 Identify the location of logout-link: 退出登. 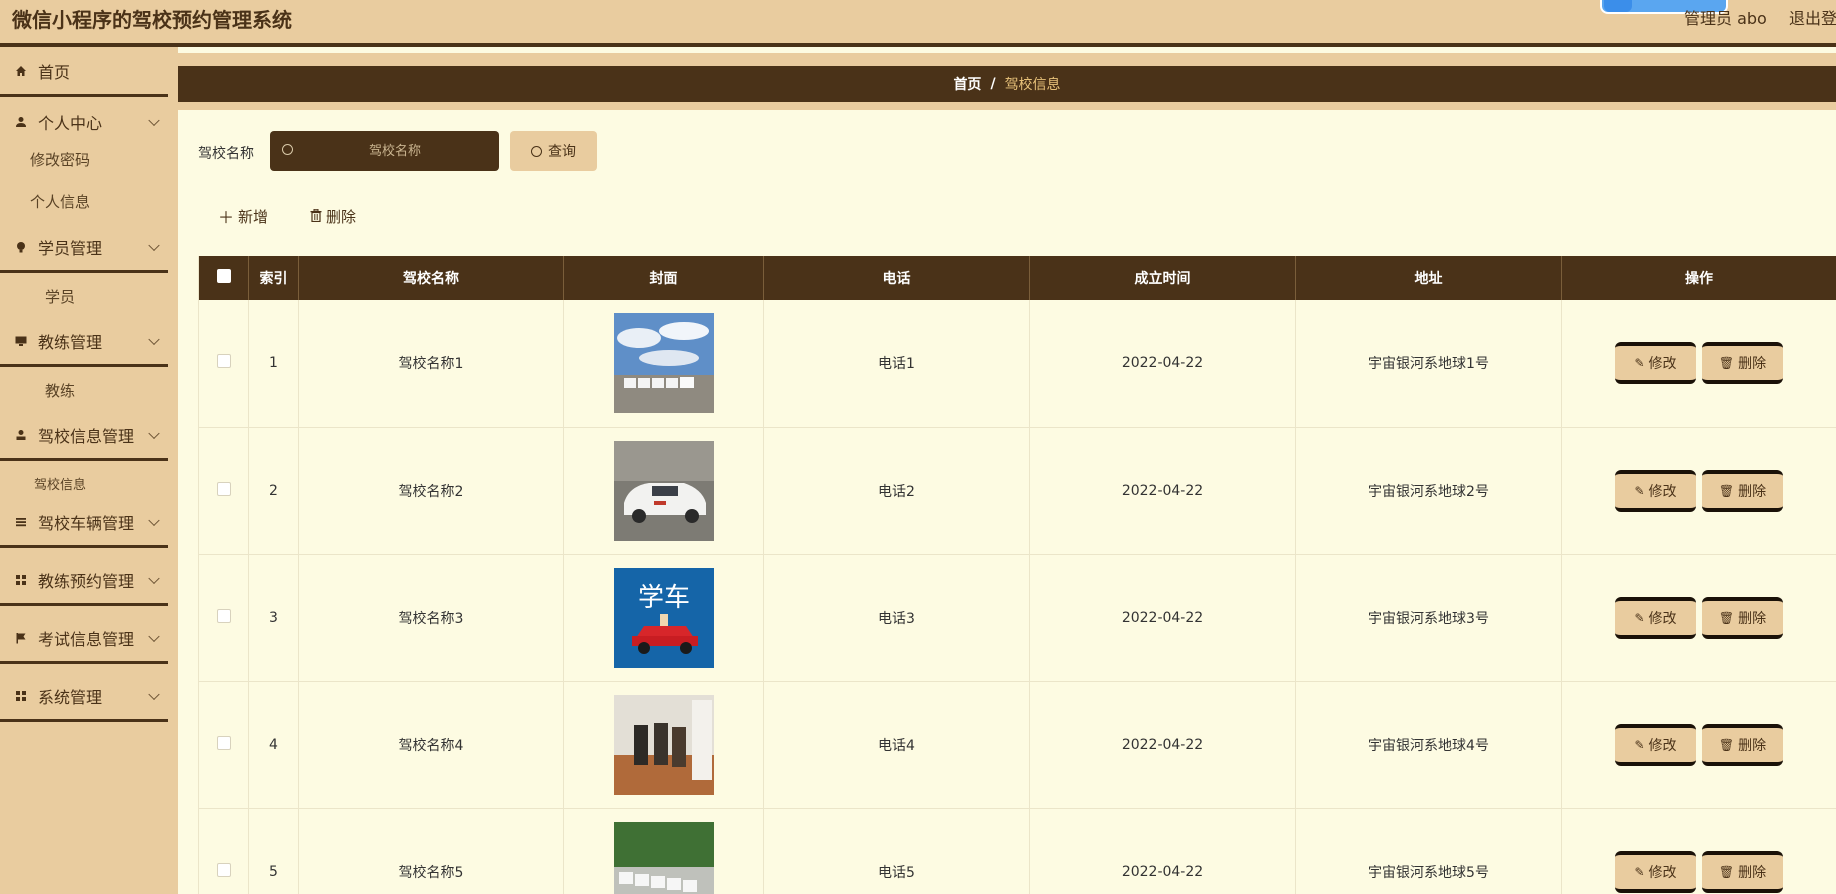
(1812, 17).